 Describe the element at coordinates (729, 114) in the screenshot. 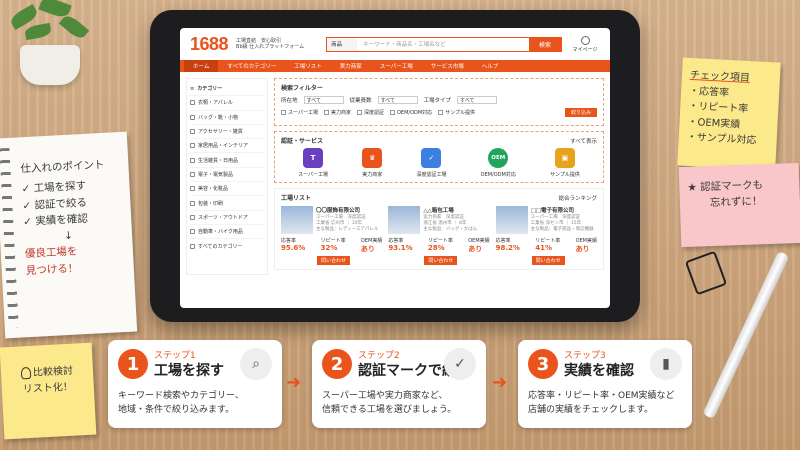

I see `checklist-note: チェック項目 ・応答率 ・リピート率 ・OEM実績 ・サンプル対応` at that location.